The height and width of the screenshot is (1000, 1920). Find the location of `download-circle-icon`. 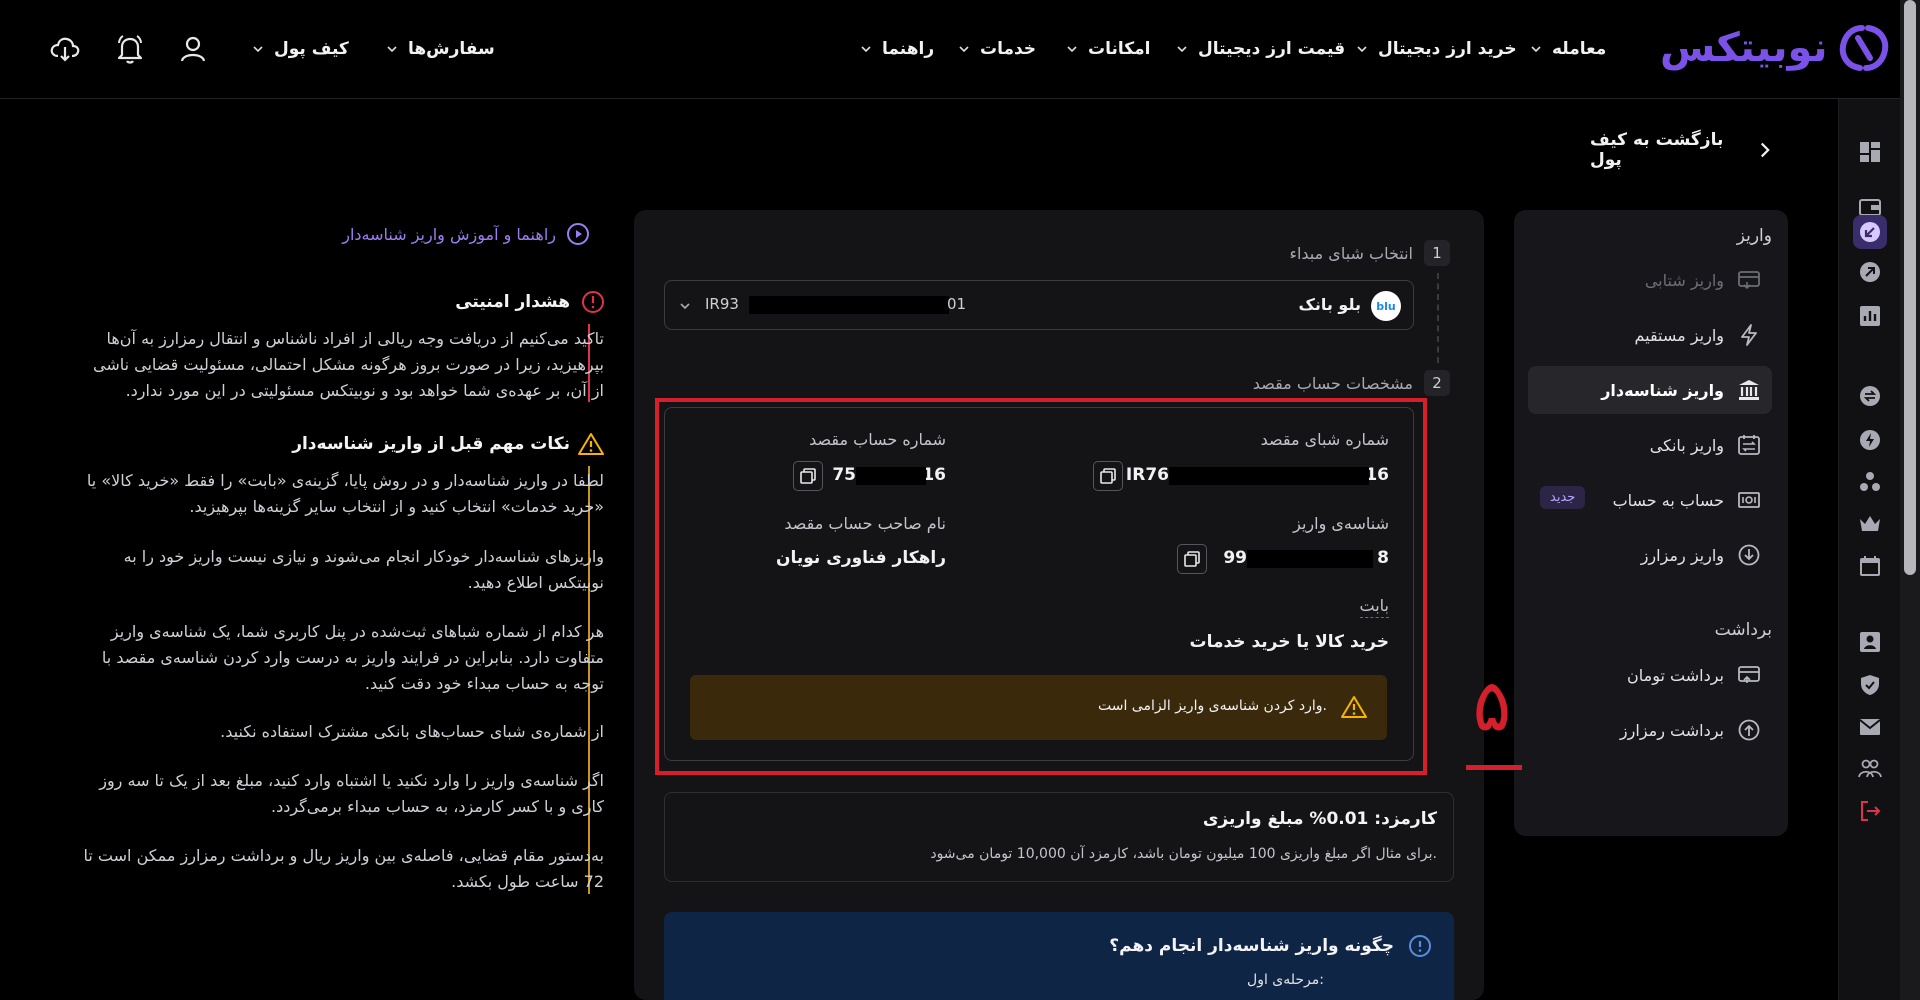

download-circle-icon is located at coordinates (1749, 555).